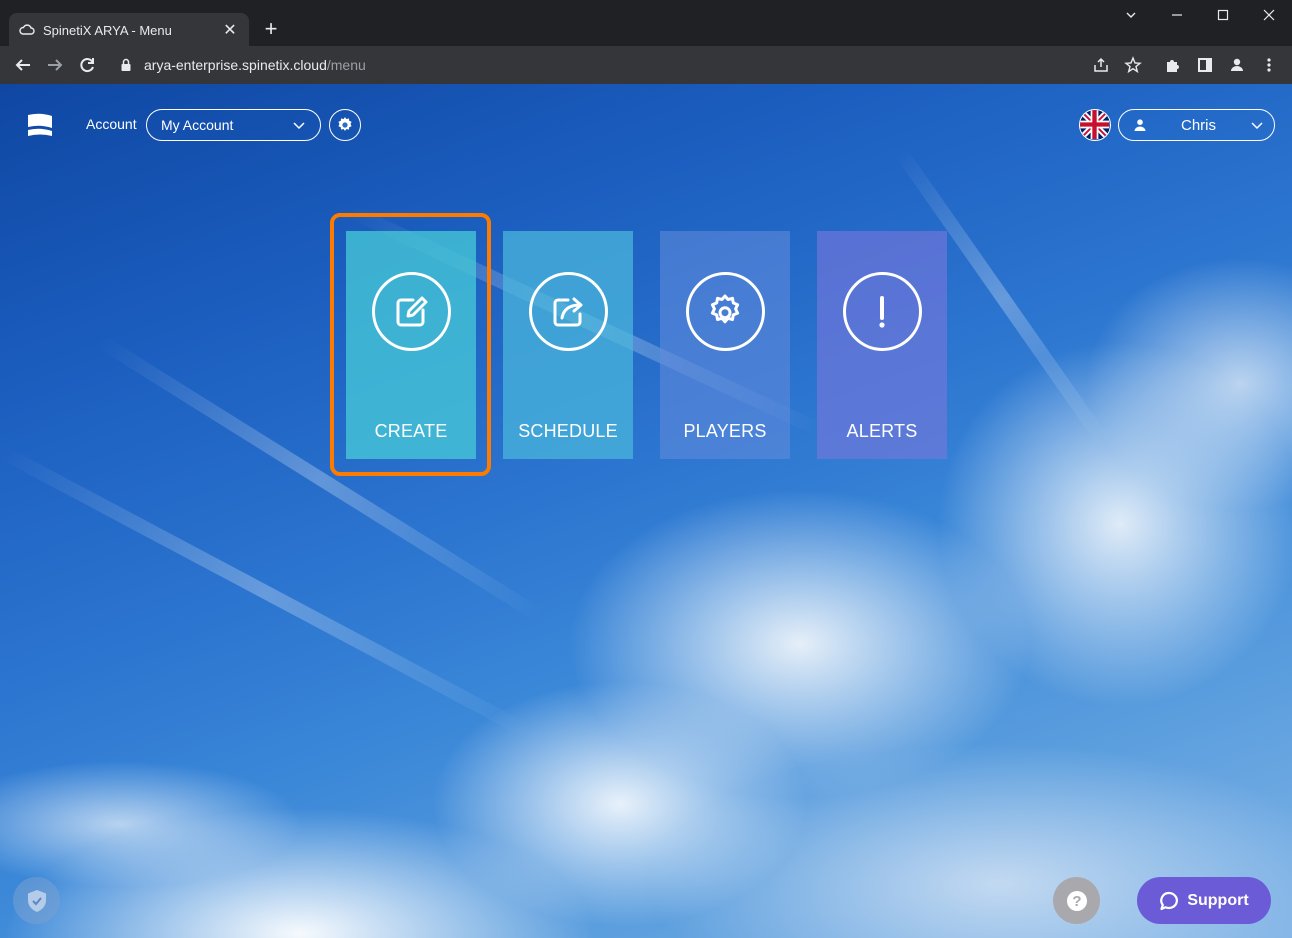 This screenshot has height=938, width=1292. What do you see at coordinates (27, 29) in the screenshot?
I see `cloud-icon` at bounding box center [27, 29].